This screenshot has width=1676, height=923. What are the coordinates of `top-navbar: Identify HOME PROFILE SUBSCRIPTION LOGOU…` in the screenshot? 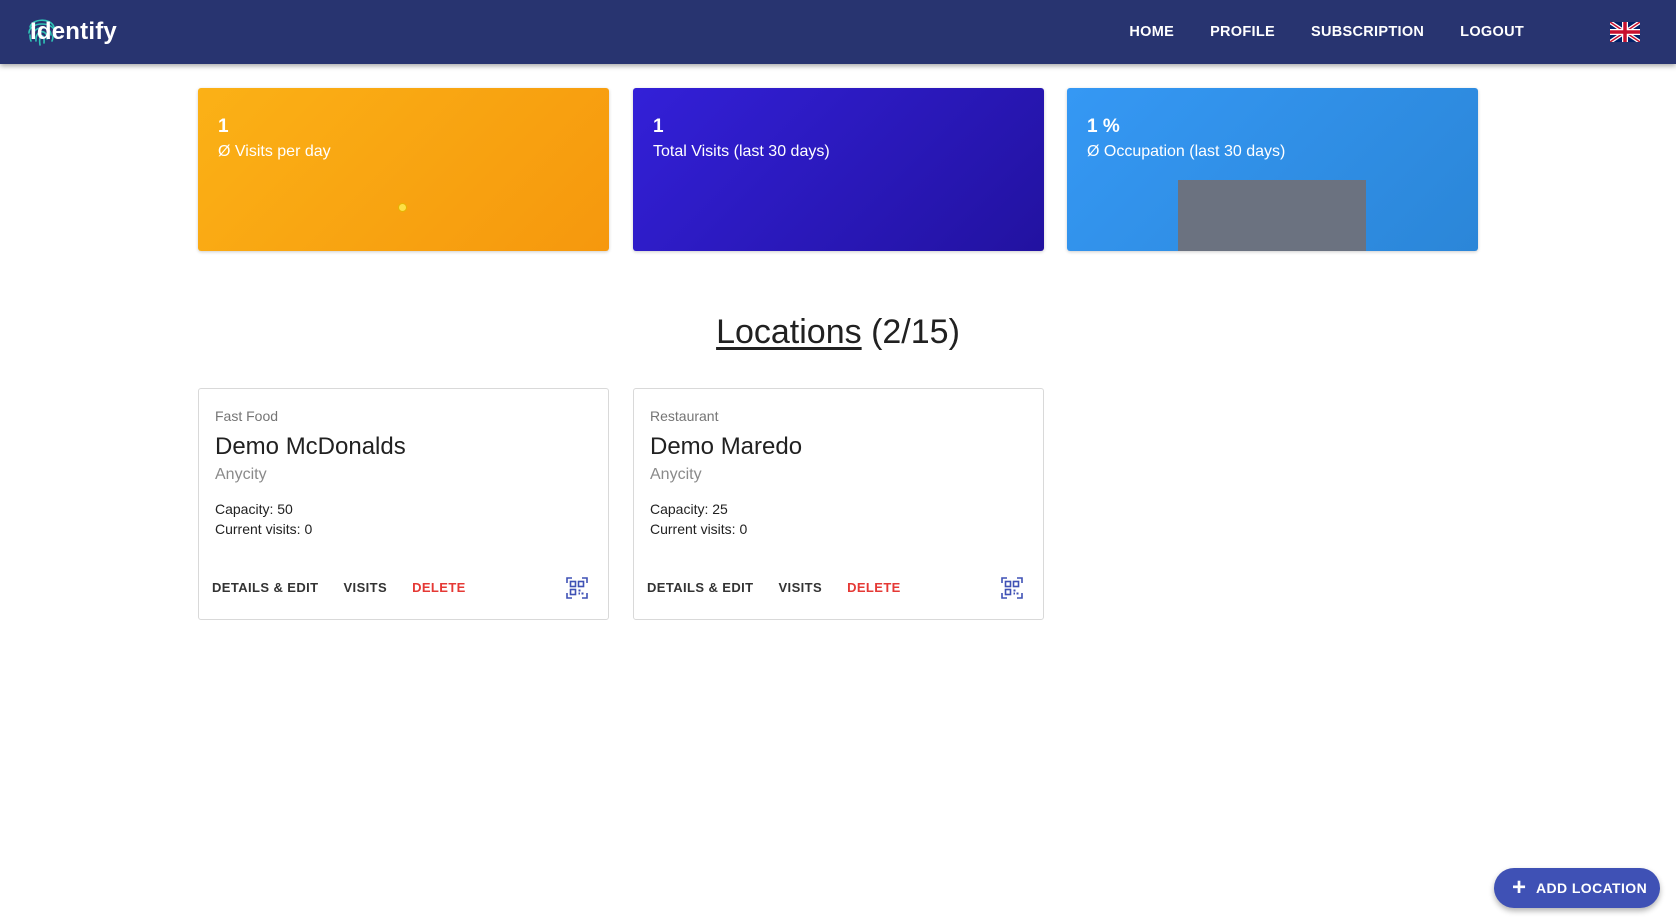 It's located at (838, 32).